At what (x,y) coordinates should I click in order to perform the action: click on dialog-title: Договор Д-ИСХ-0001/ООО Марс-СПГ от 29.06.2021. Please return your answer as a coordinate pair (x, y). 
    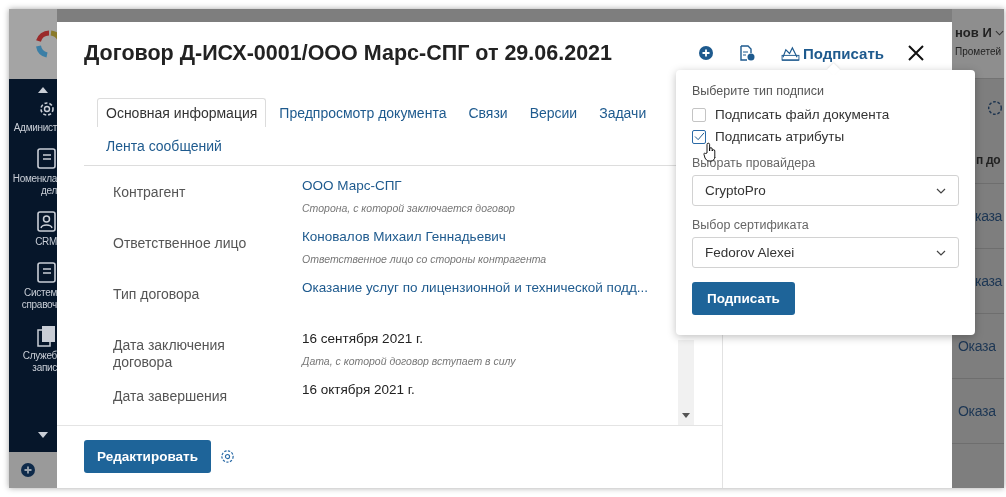
    Looking at the image, I should click on (348, 53).